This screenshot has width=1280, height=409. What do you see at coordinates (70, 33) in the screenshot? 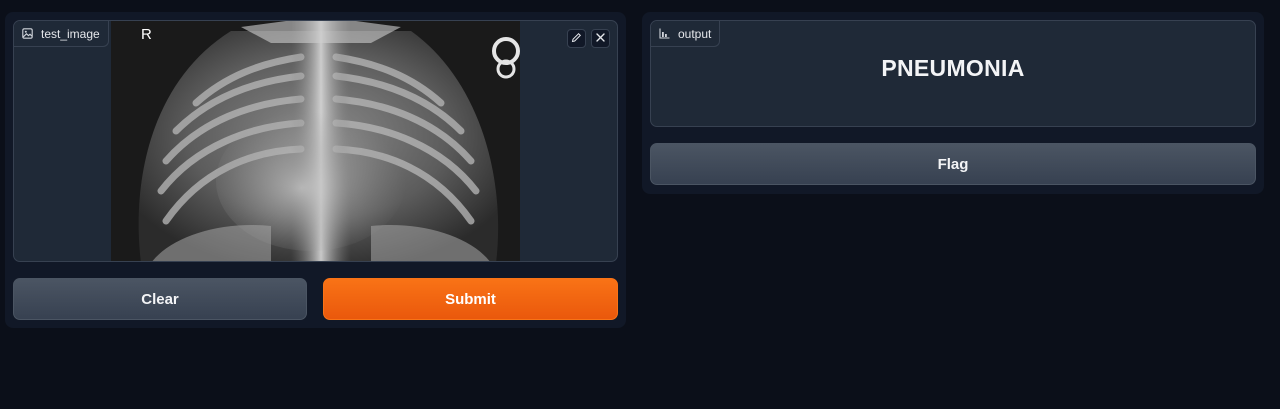
I see `image-input-label-text: test_image` at bounding box center [70, 33].